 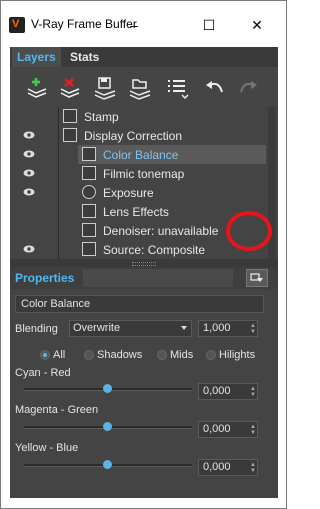 What do you see at coordinates (43, 373) in the screenshot?
I see `cyan-red-label: Cyan - Red` at bounding box center [43, 373].